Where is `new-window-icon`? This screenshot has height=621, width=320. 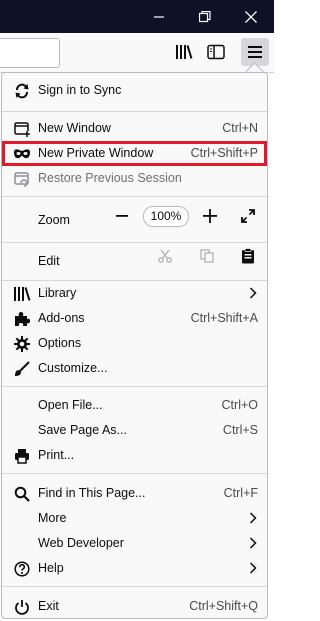 new-window-icon is located at coordinates (22, 129).